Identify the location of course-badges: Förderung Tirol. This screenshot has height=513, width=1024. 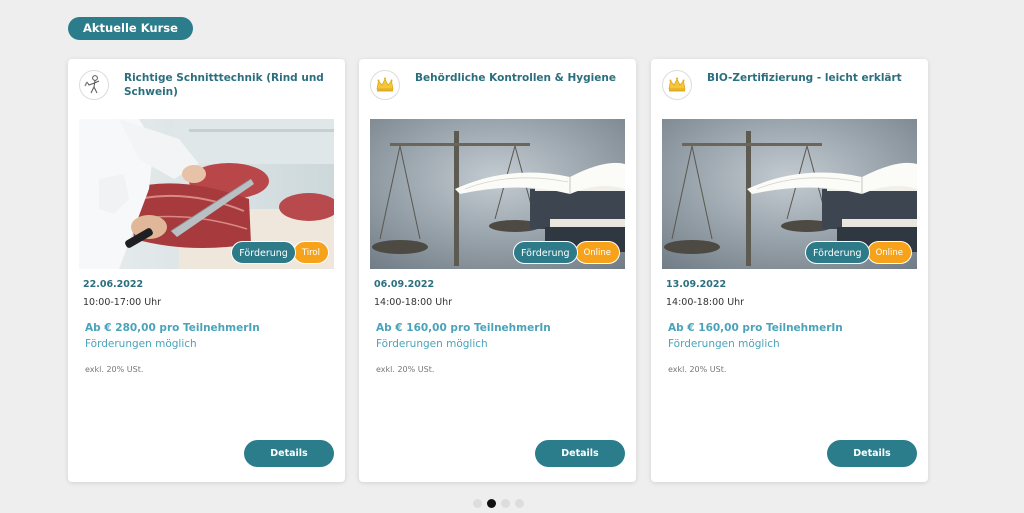
(280, 252).